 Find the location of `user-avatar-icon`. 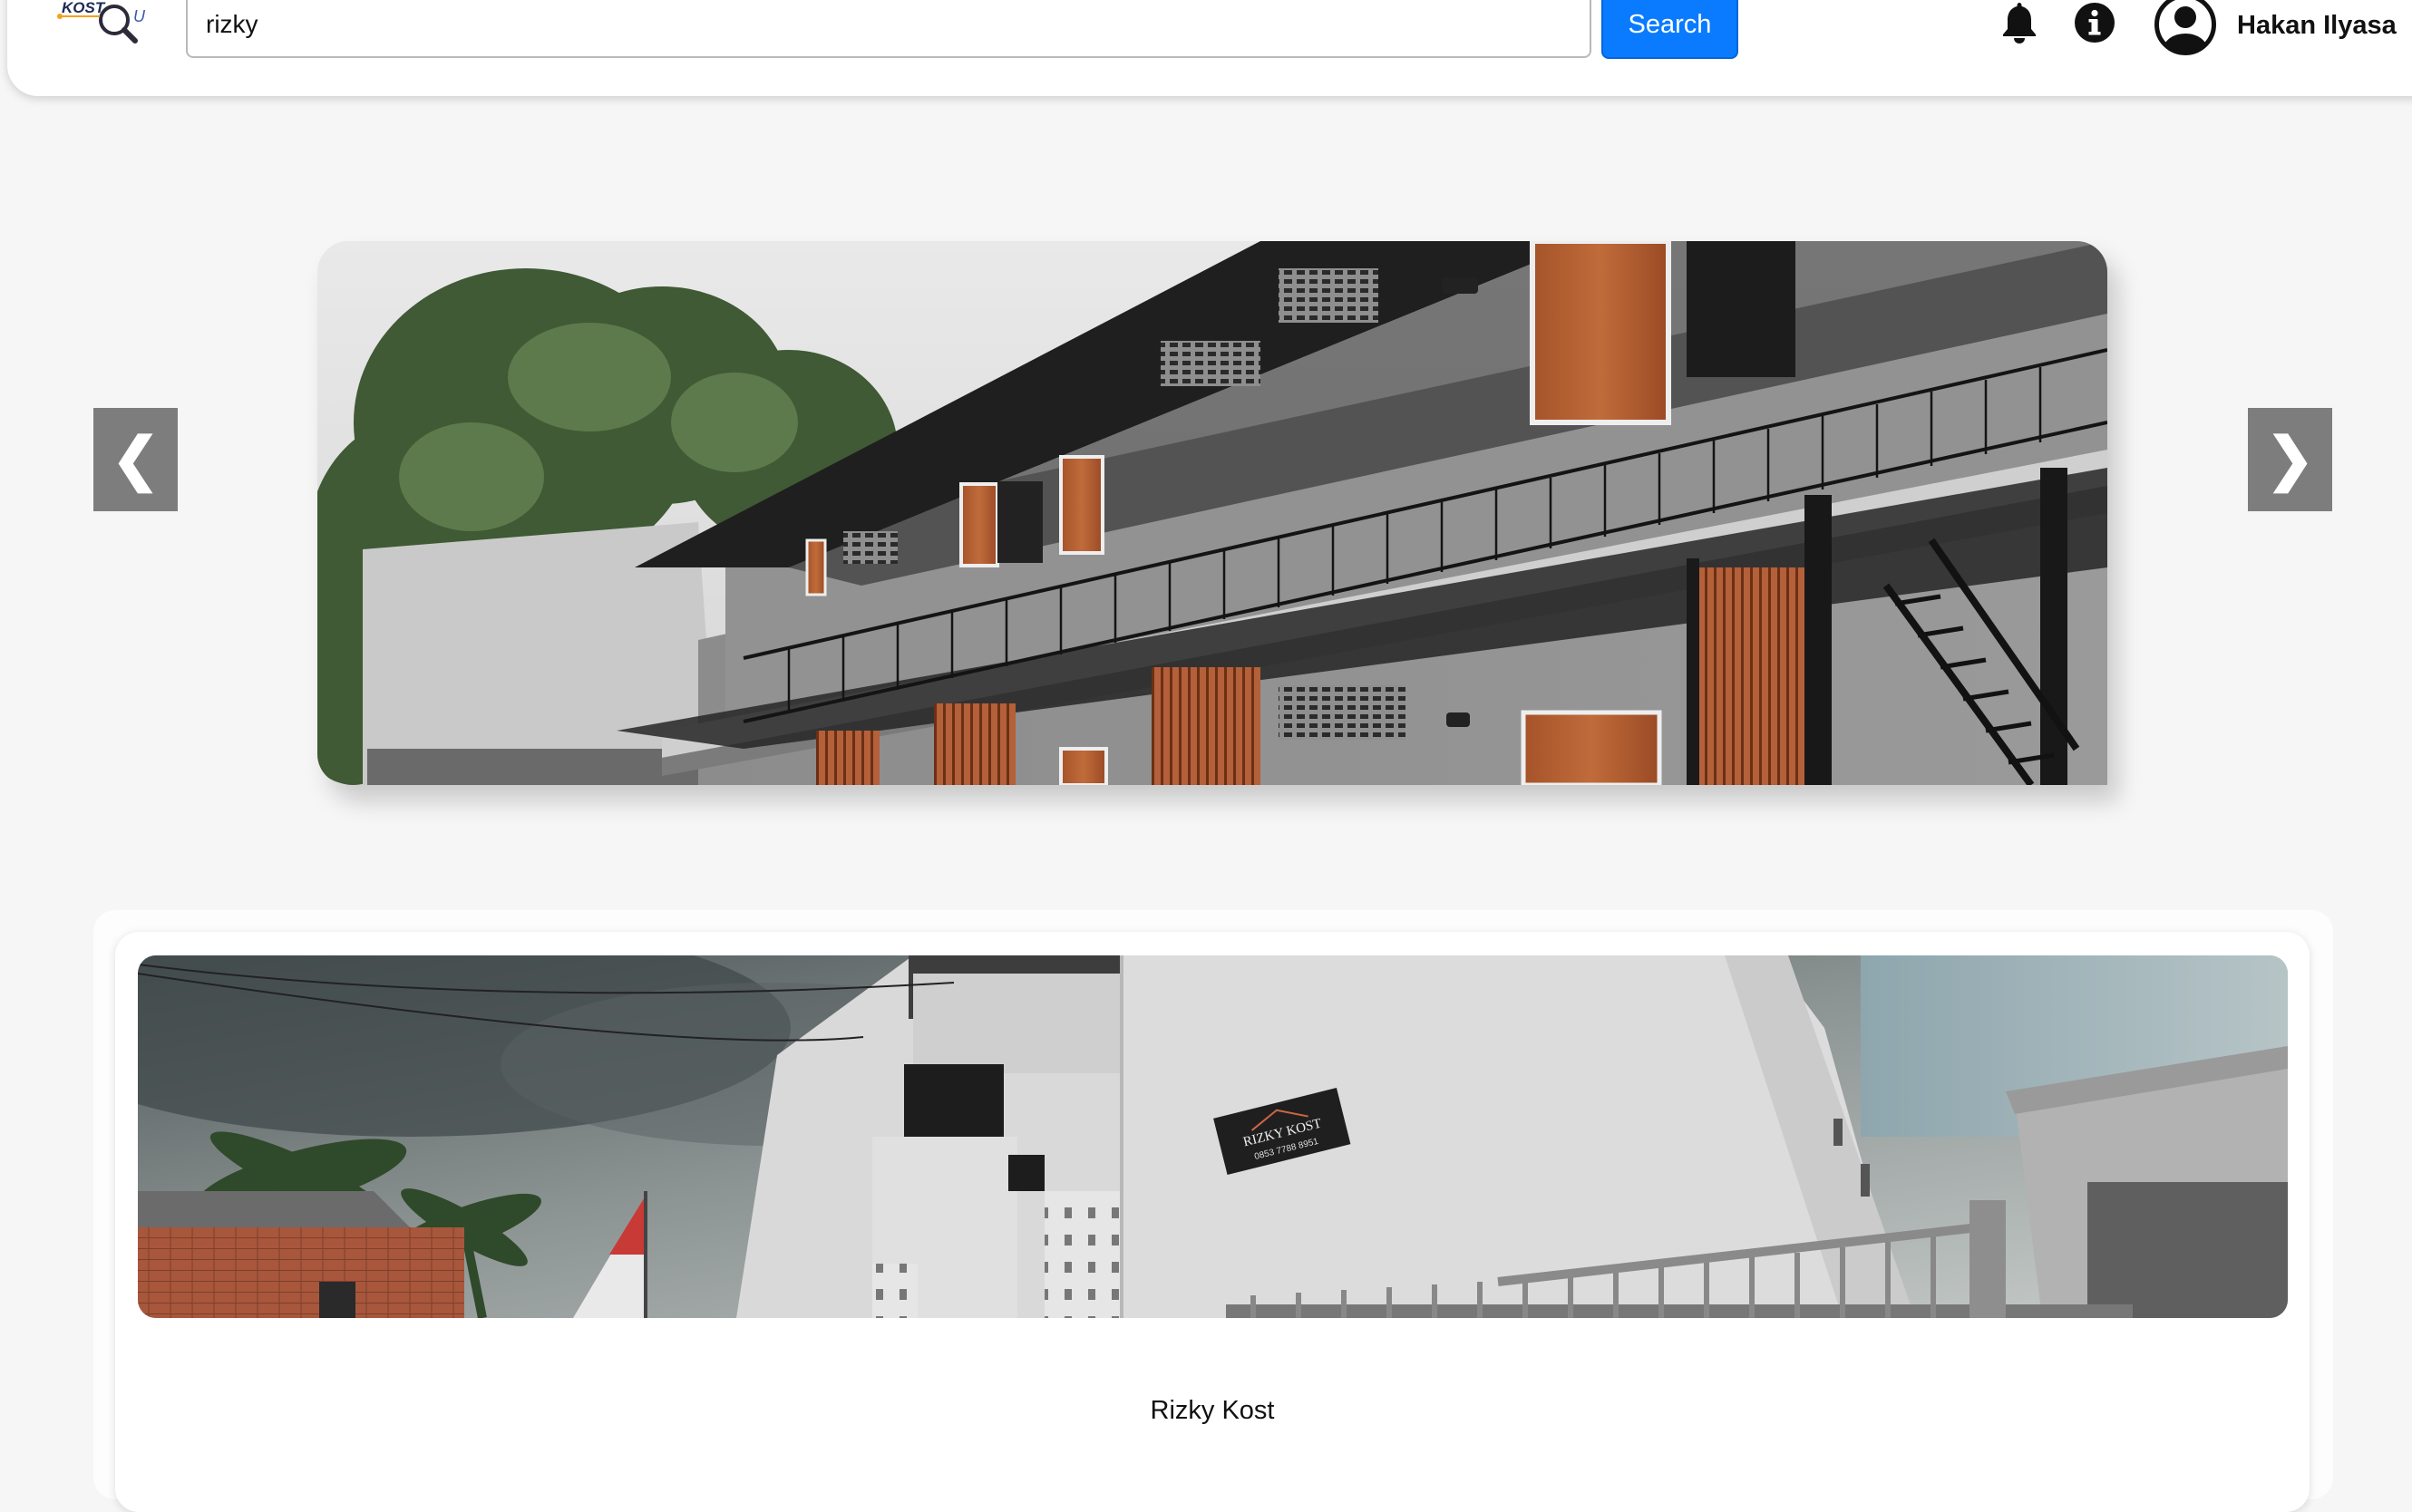

user-avatar-icon is located at coordinates (2185, 28).